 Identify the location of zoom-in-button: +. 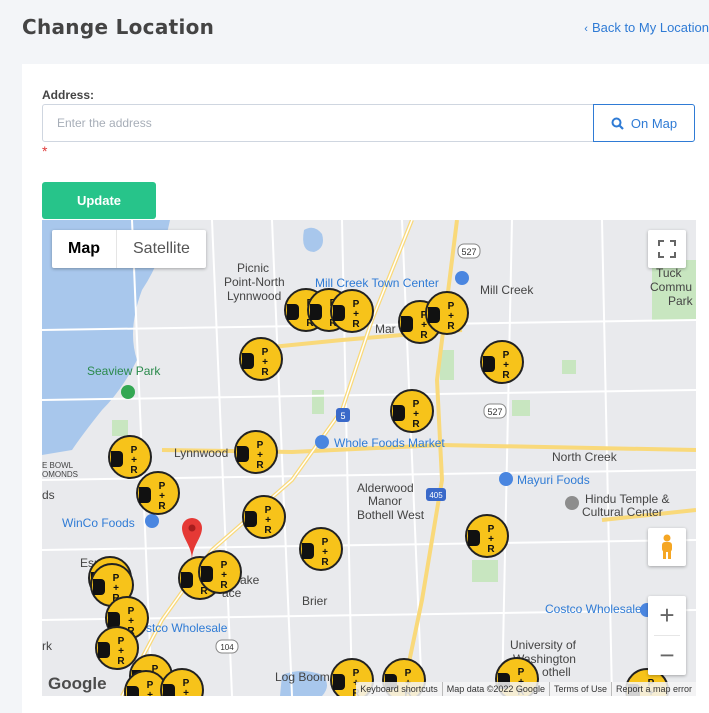
(667, 615).